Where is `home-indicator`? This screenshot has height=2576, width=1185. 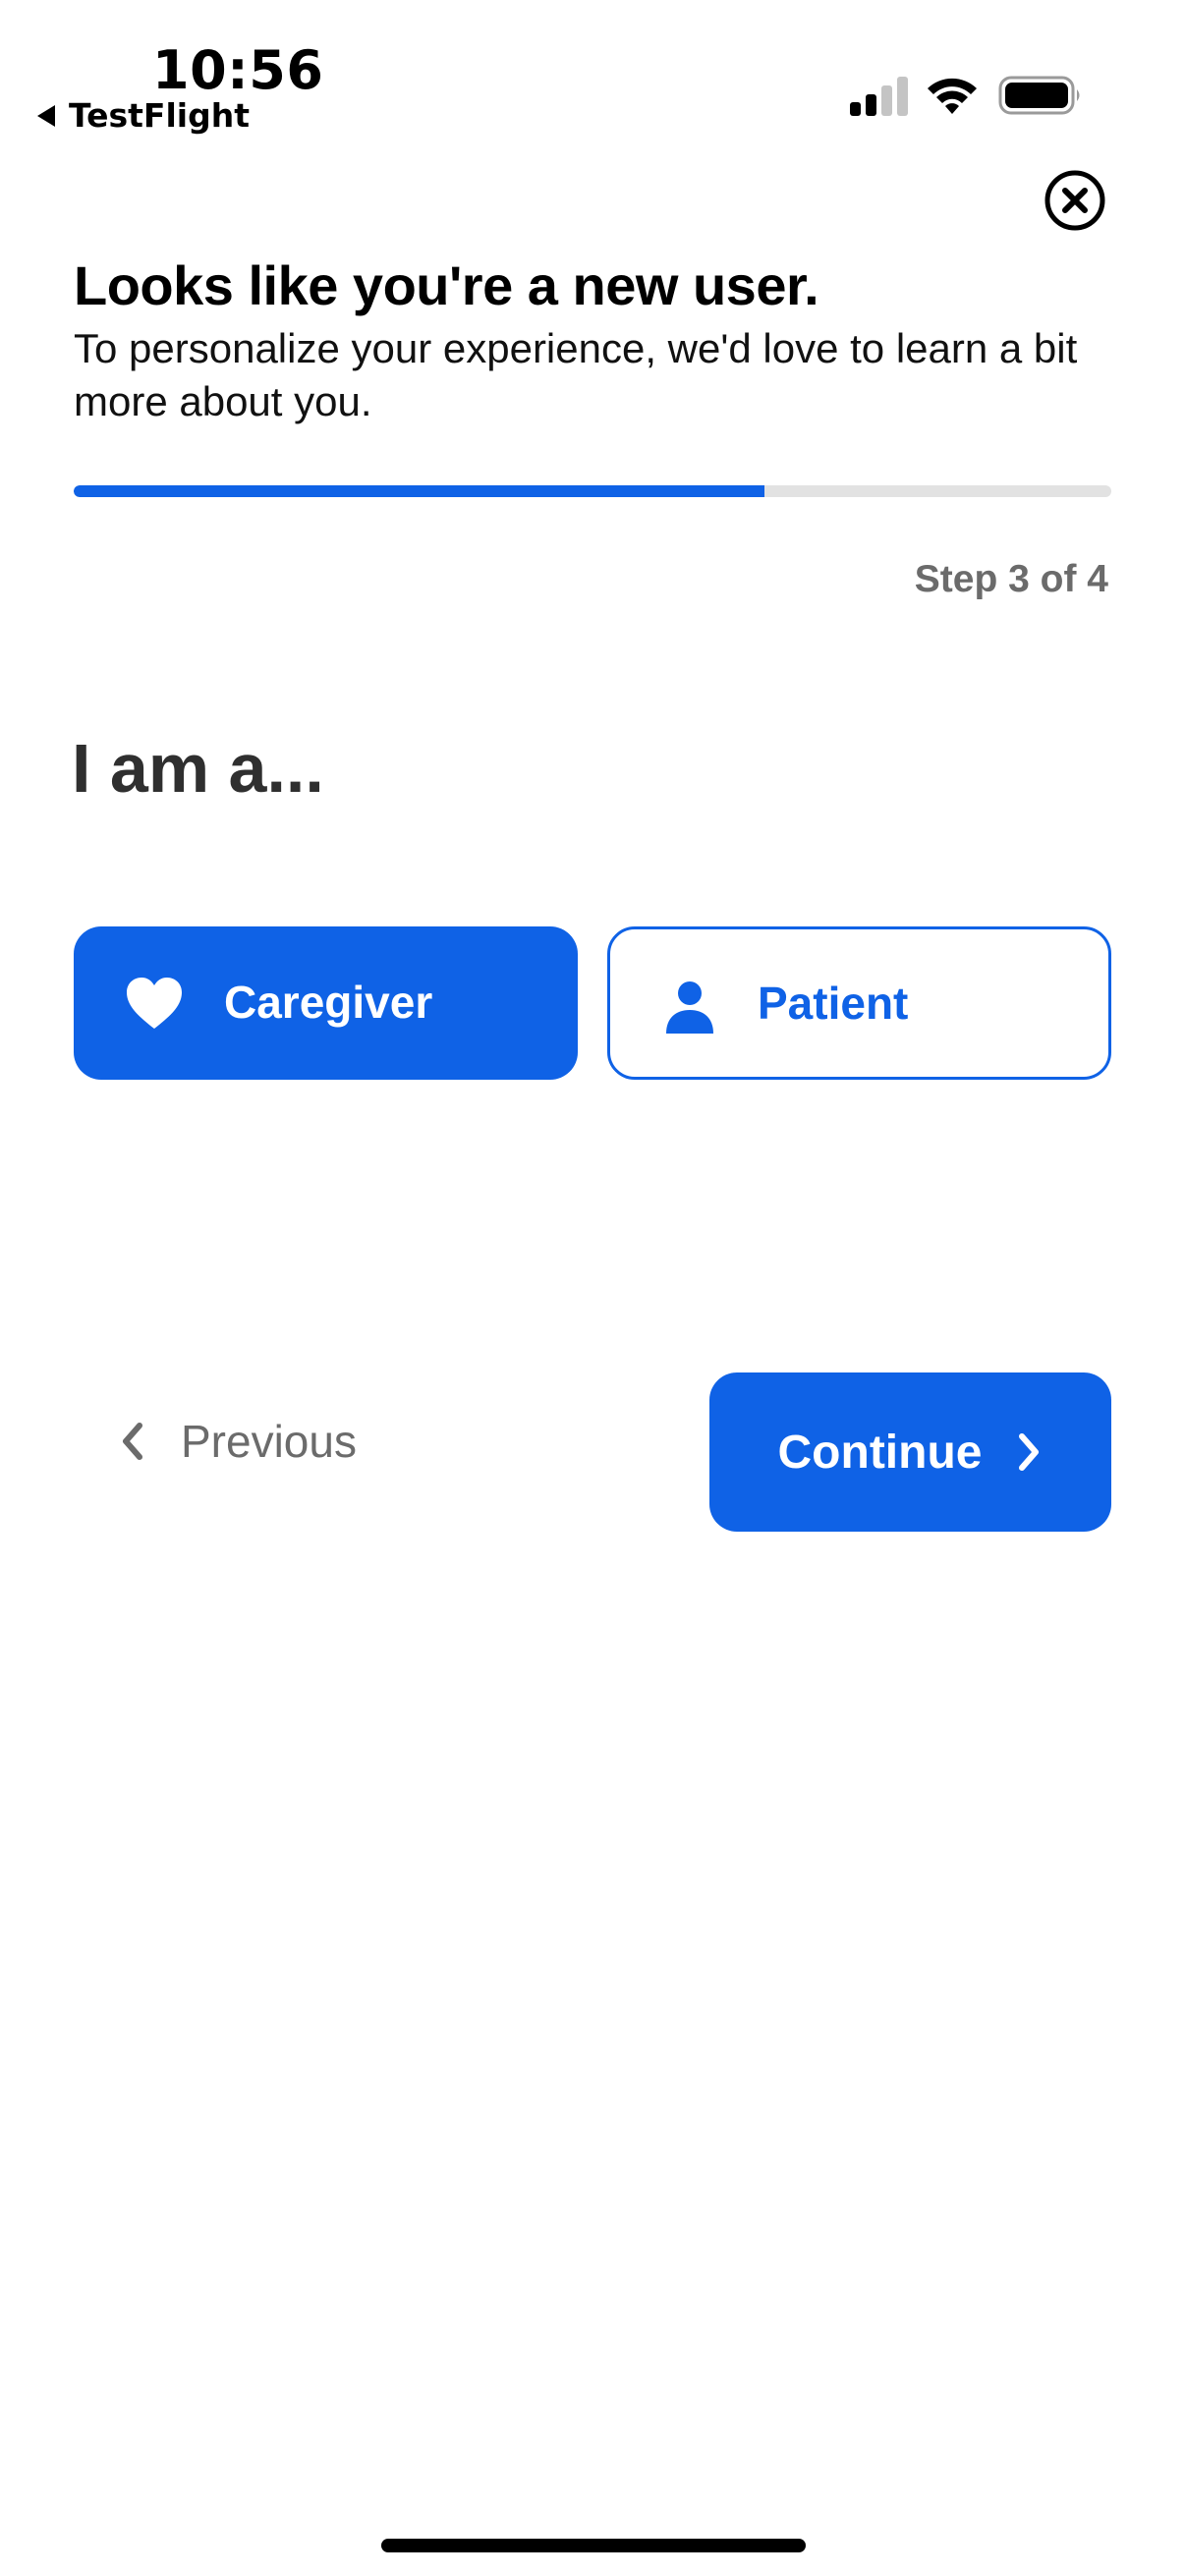
home-indicator is located at coordinates (594, 2545).